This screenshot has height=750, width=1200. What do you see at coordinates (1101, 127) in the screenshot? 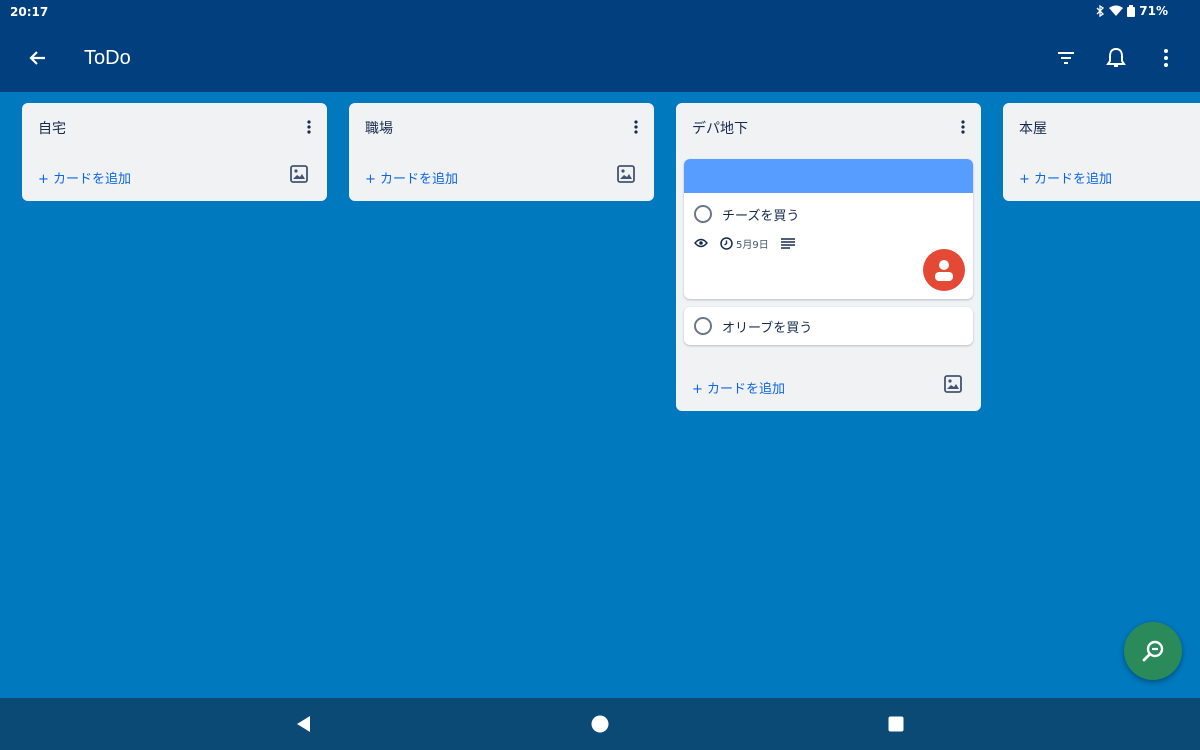
I see `list-header: 本屋` at bounding box center [1101, 127].